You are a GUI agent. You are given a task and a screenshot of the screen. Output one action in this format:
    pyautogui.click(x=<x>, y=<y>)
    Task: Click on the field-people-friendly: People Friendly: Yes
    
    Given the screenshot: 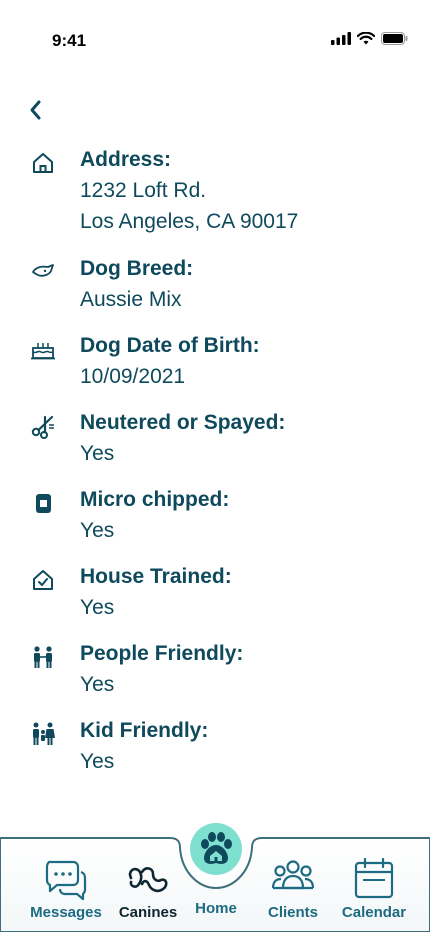 What is the action you would take?
    pyautogui.click(x=220, y=672)
    